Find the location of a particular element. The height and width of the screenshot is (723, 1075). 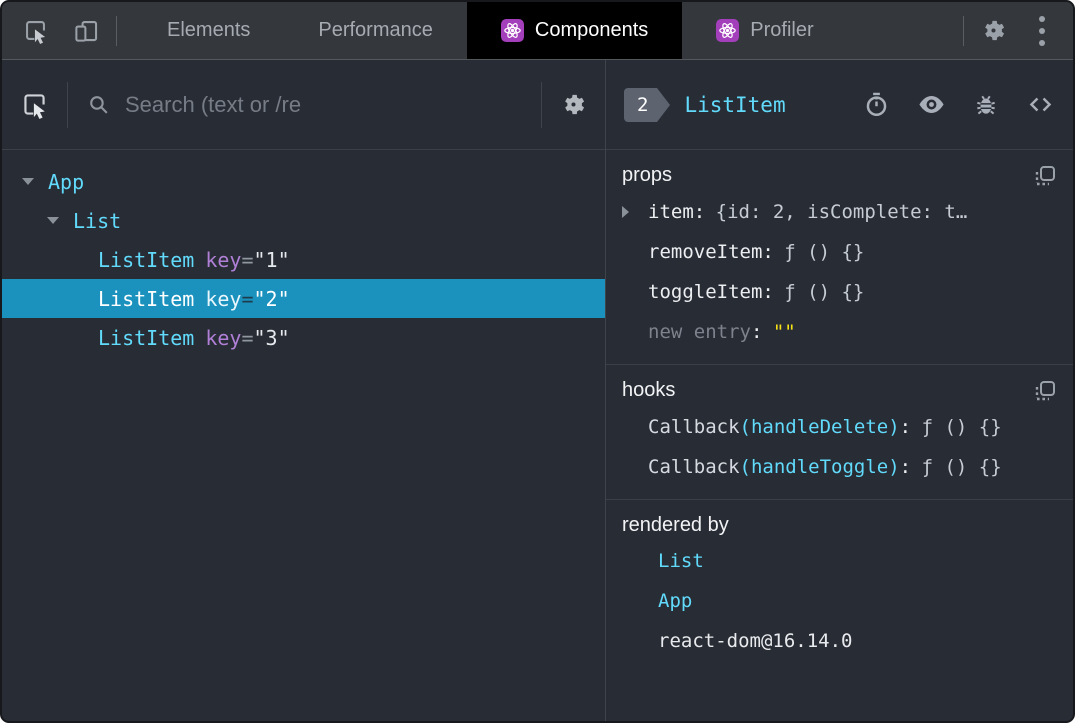

component-name: List is located at coordinates (97, 220).